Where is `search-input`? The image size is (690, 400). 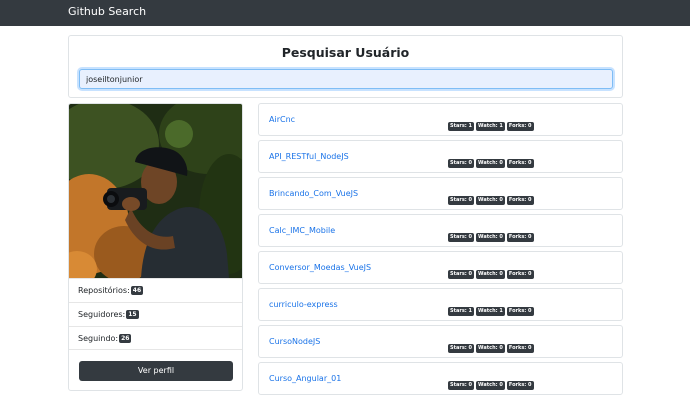
search-input is located at coordinates (346, 79).